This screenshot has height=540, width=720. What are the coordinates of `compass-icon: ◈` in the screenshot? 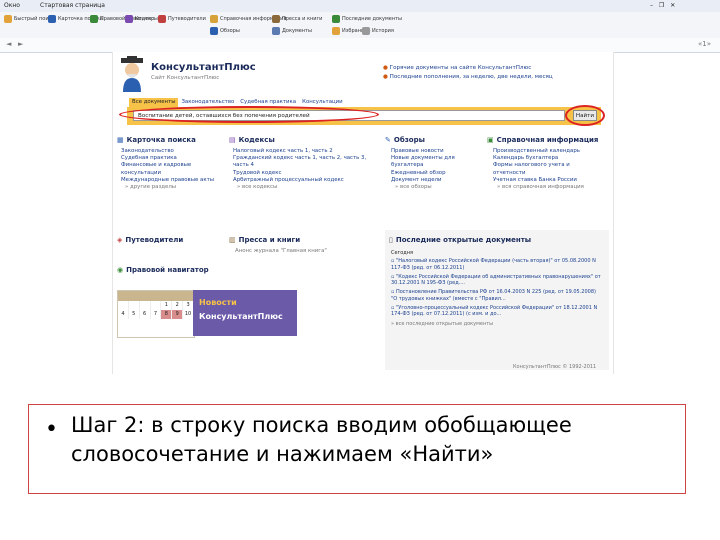 It's located at (120, 240).